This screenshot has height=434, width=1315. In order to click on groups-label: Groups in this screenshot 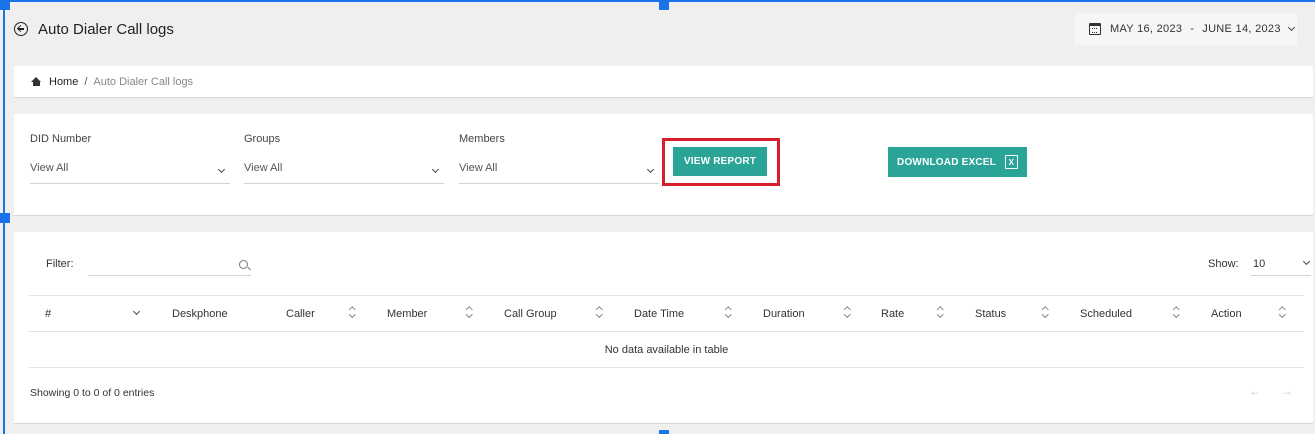, I will do `click(262, 139)`.